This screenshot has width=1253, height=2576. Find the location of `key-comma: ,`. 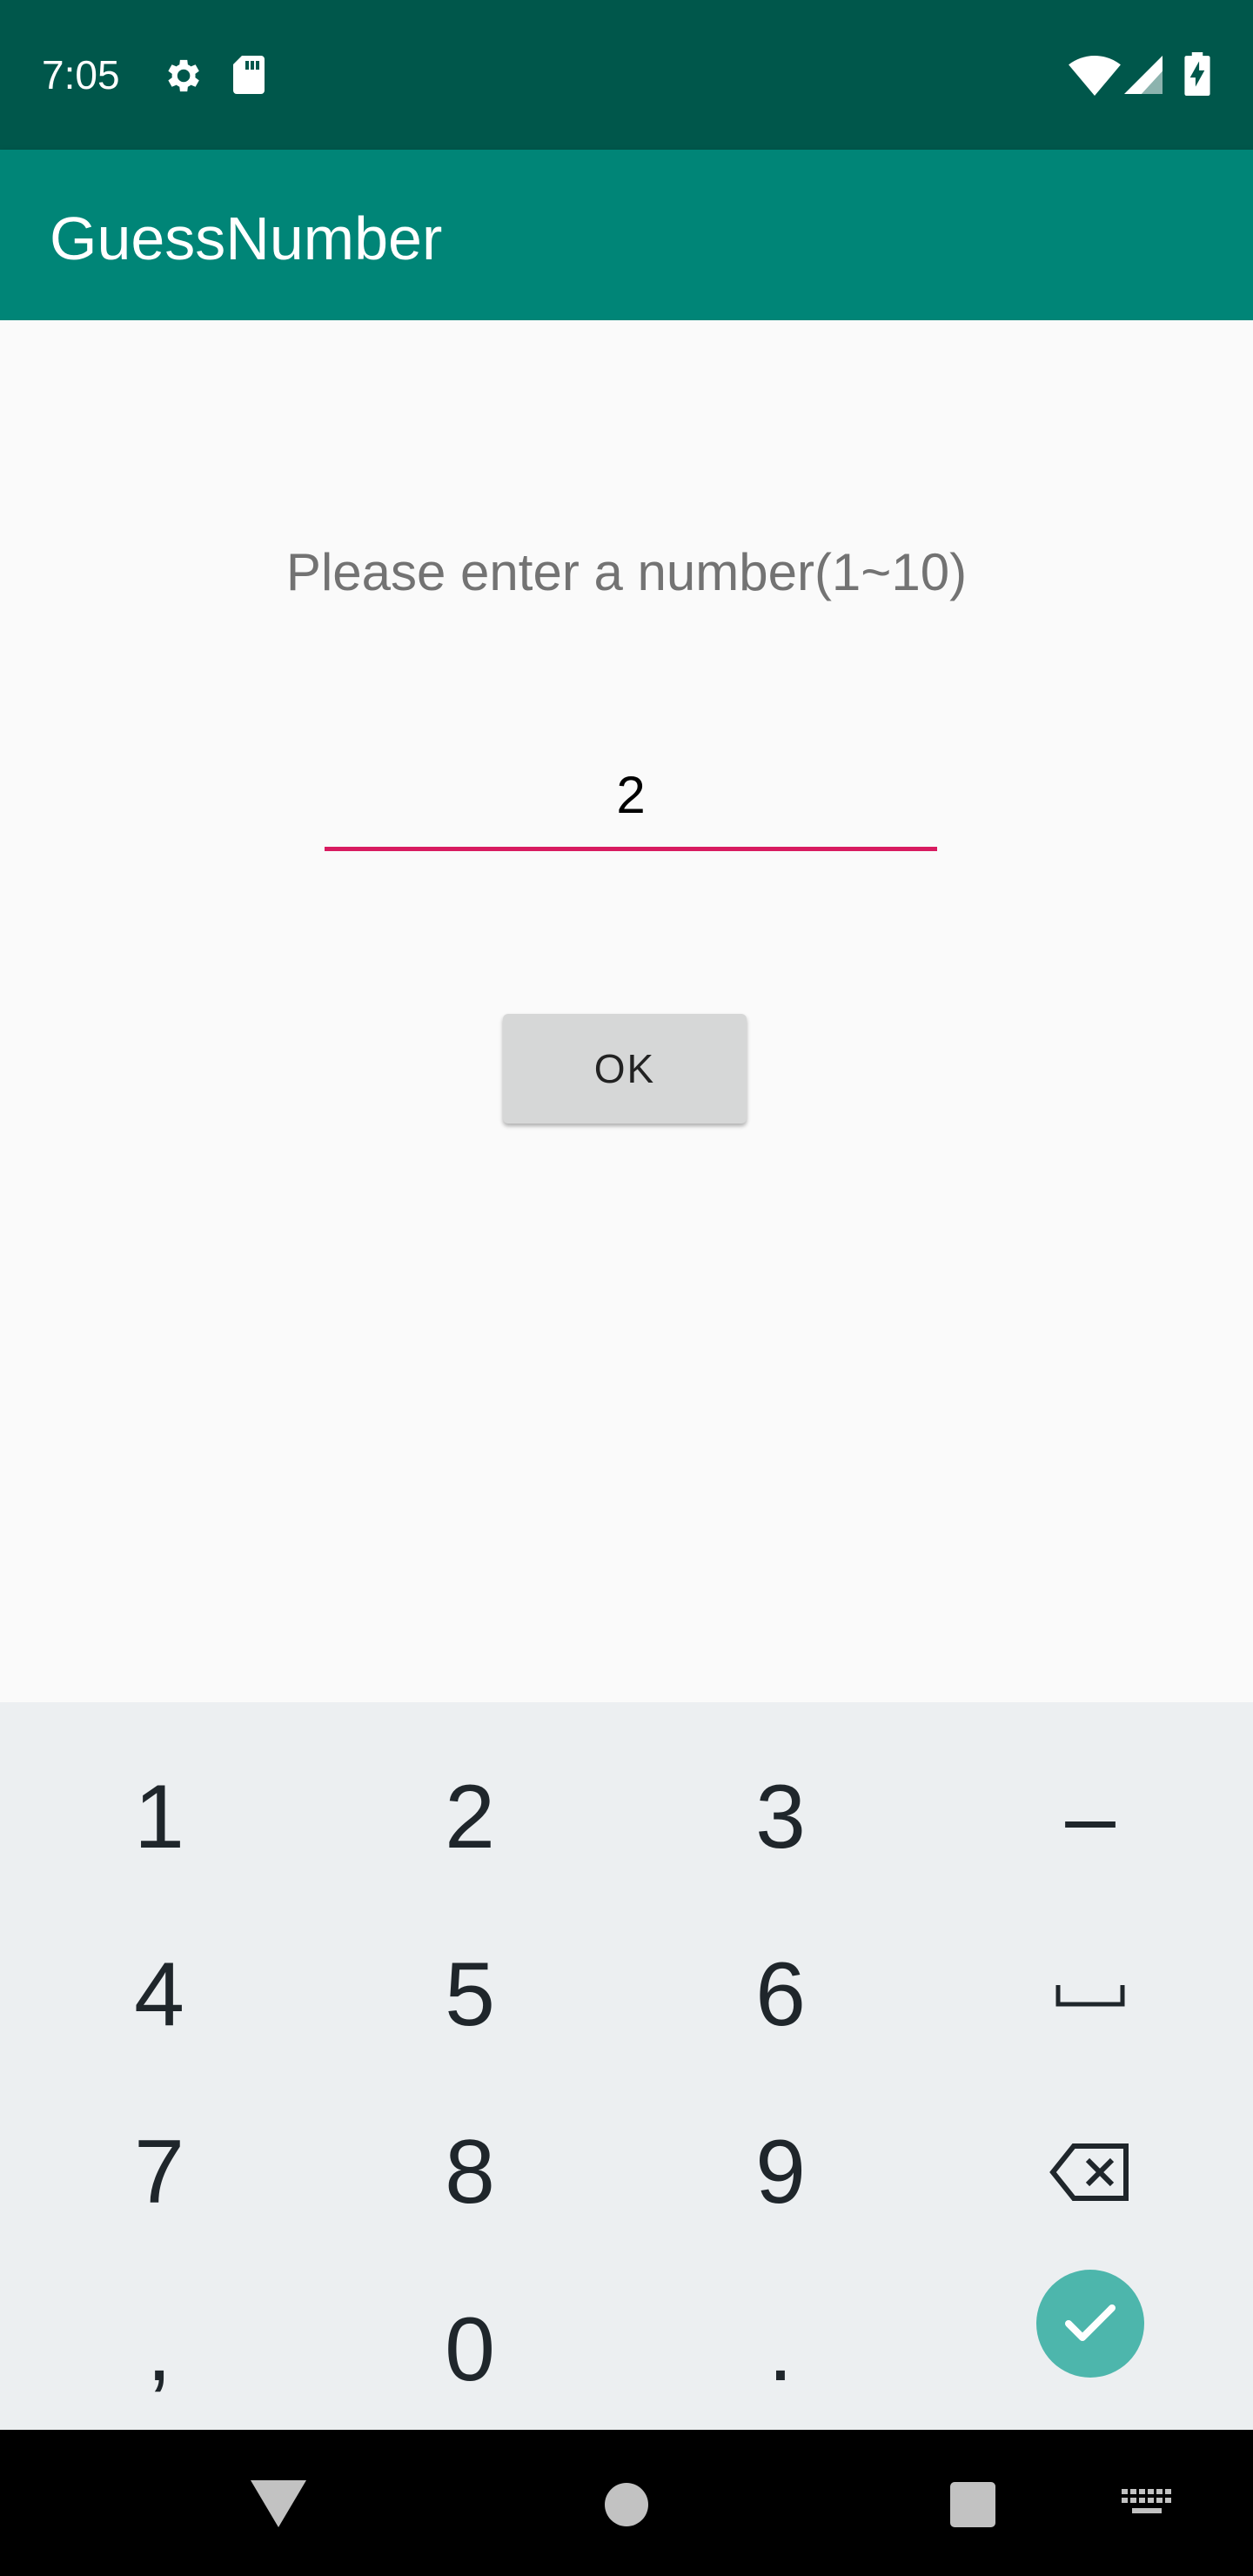

key-comma: , is located at coordinates (159, 2349).